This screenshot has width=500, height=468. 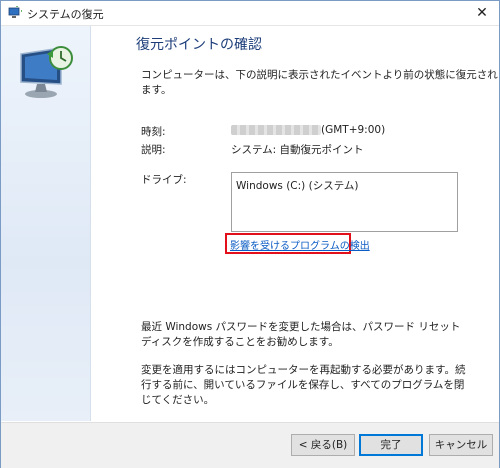 I want to click on window-title: システムの復元, so click(x=65, y=14).